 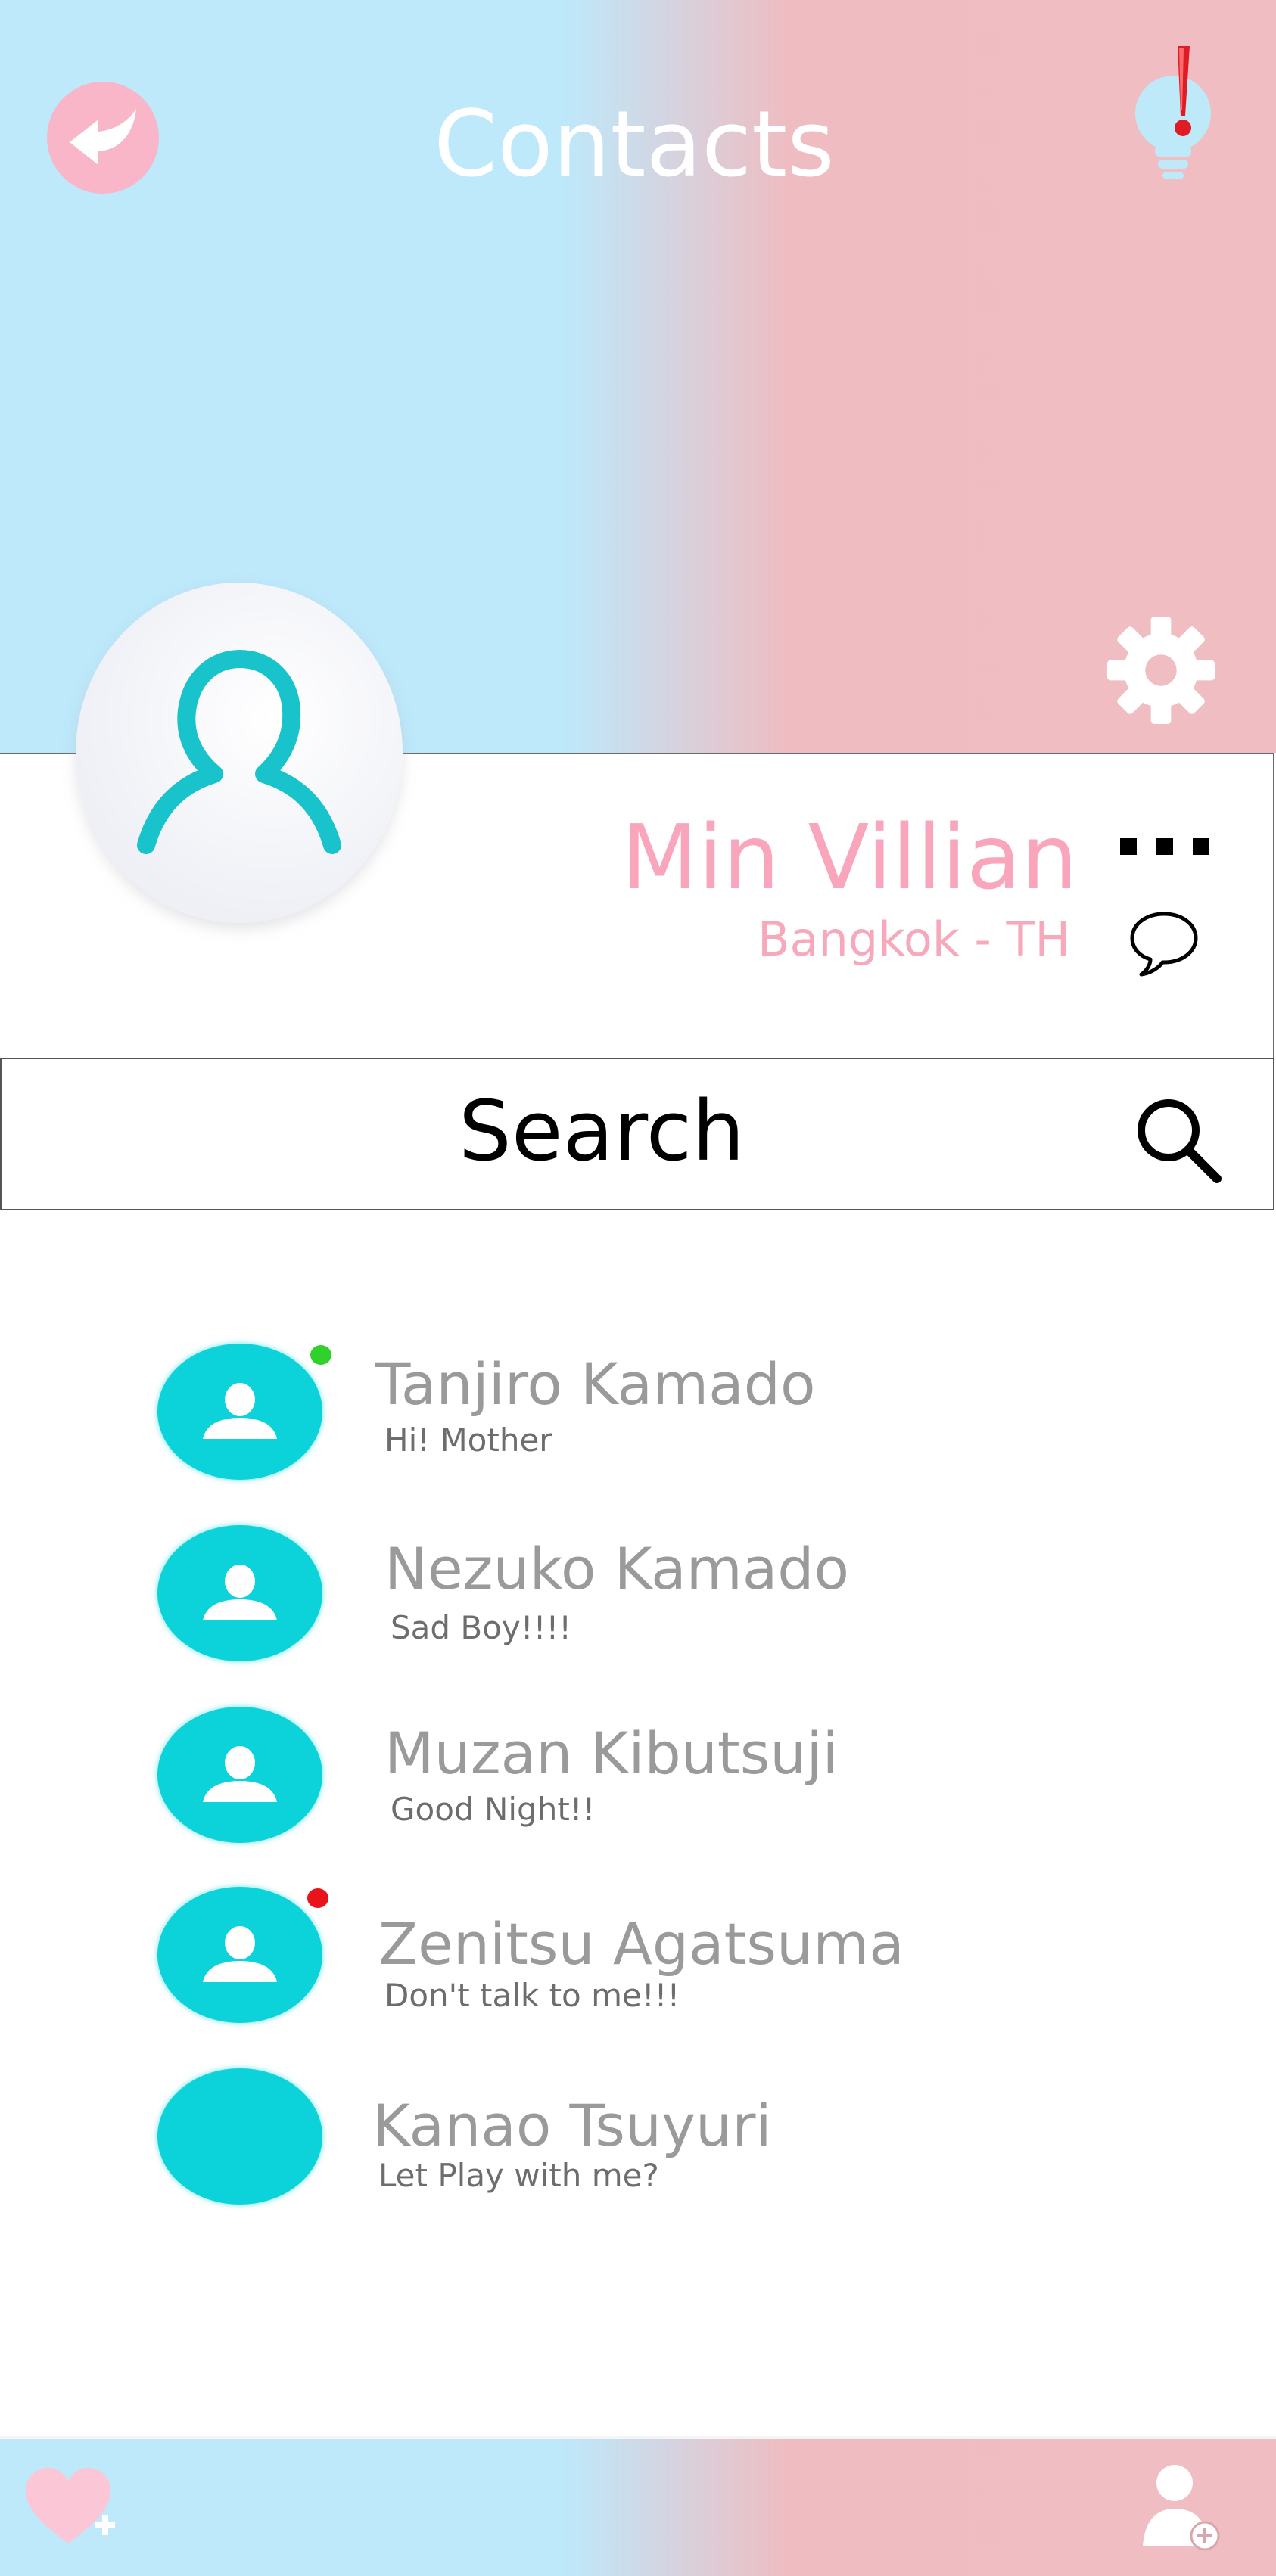 I want to click on profile-location: Bangkok - TH, so click(x=914, y=939).